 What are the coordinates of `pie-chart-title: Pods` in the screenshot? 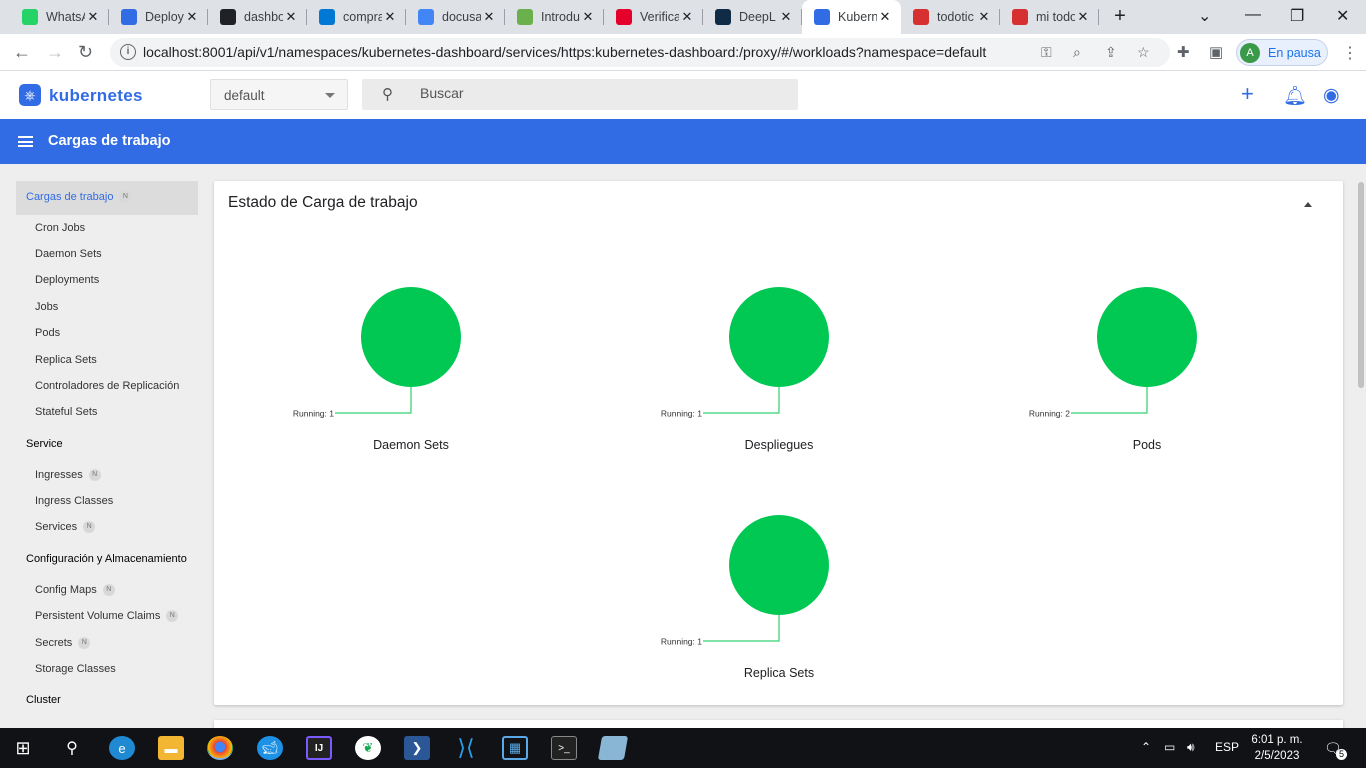 It's located at (1147, 445).